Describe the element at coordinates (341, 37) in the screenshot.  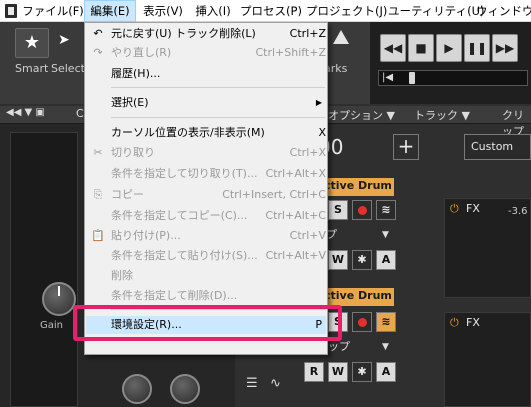
I see `marks-icon` at that location.